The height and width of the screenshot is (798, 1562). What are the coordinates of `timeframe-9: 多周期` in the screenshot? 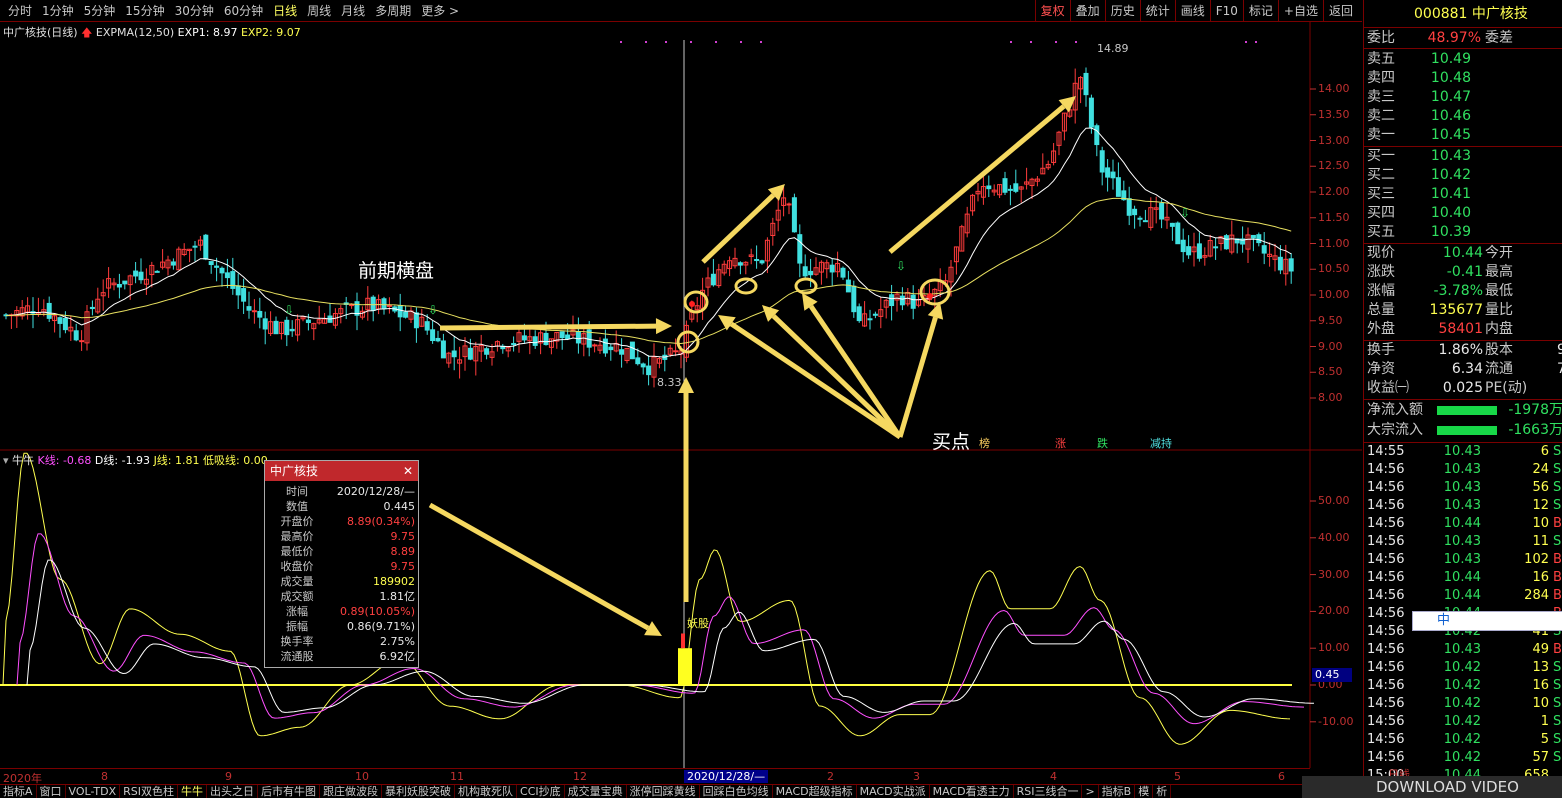 It's located at (393, 11).